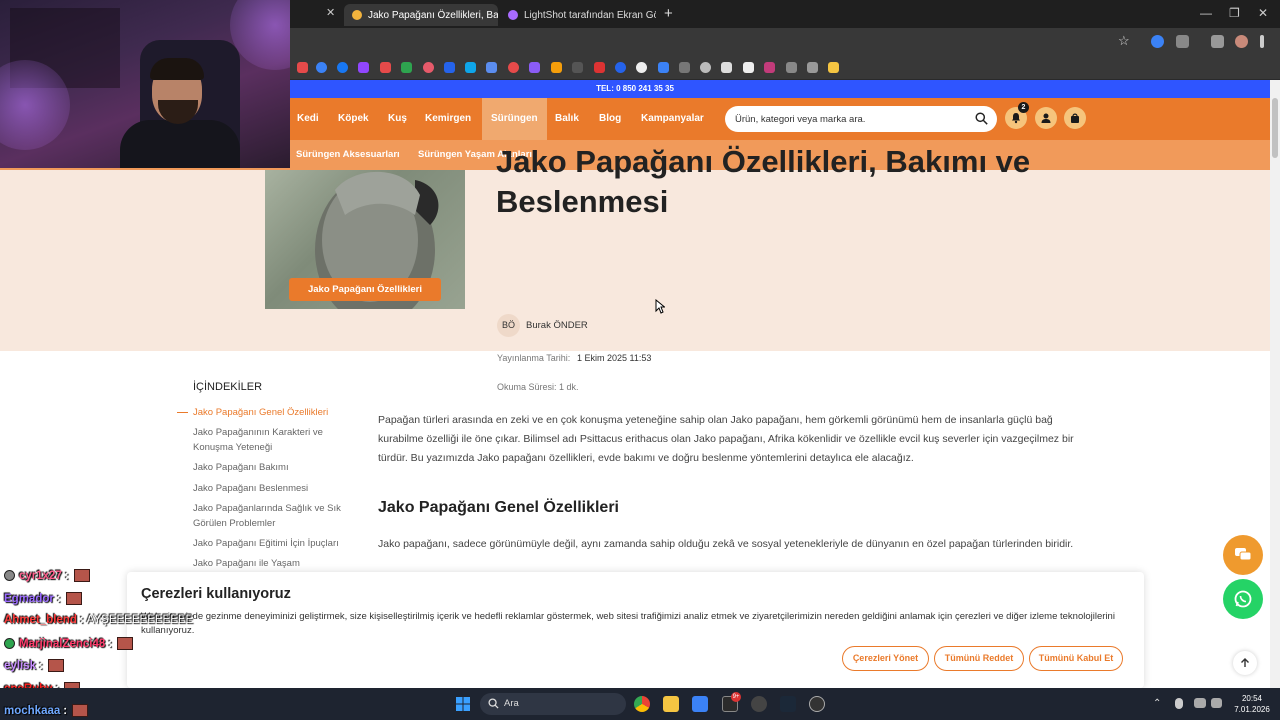 Image resolution: width=1280 pixels, height=720 pixels. What do you see at coordinates (270, 467) in the screenshot?
I see `toc-item: Jako Papağanı Bakımı` at bounding box center [270, 467].